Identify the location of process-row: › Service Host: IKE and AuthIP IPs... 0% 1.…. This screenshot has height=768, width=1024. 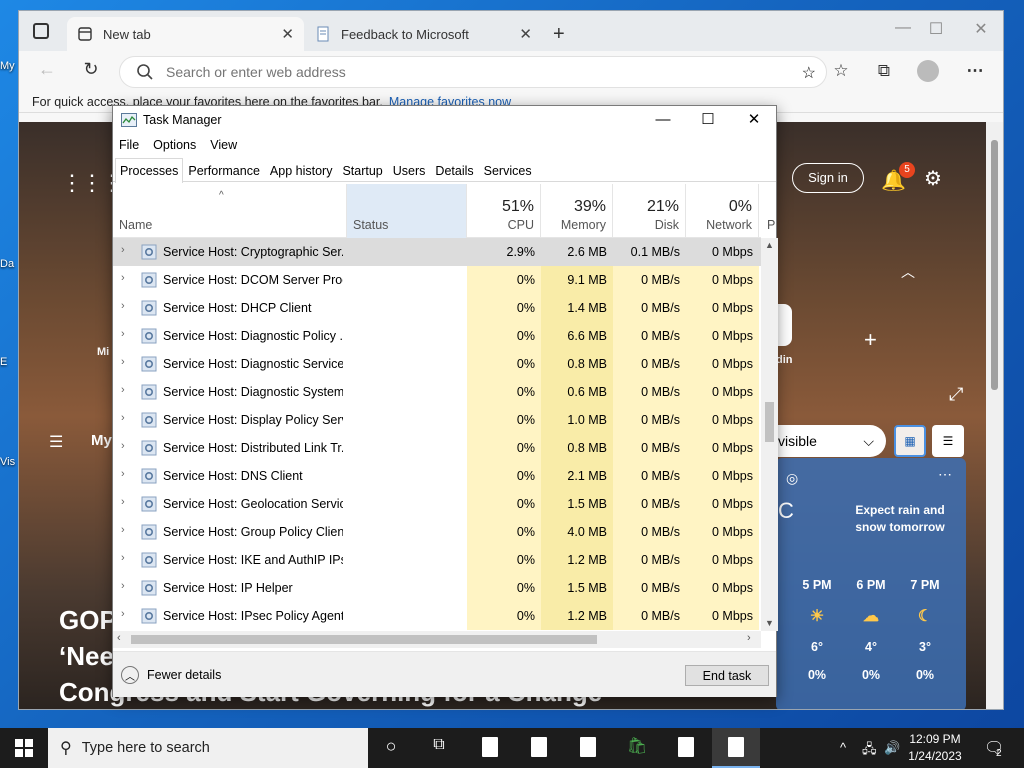
(437, 560).